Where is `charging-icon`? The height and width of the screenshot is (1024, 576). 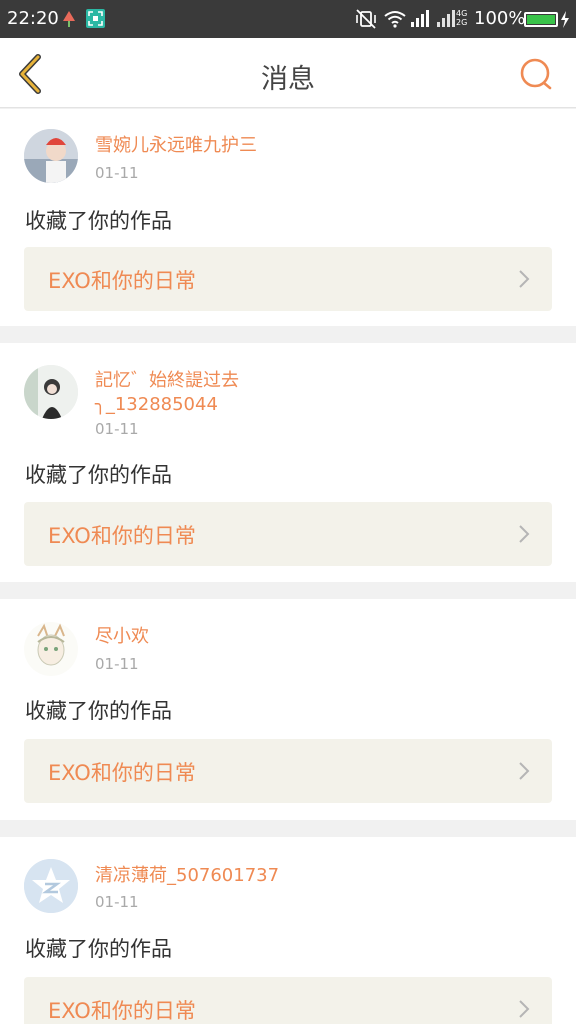
charging-icon is located at coordinates (565, 21).